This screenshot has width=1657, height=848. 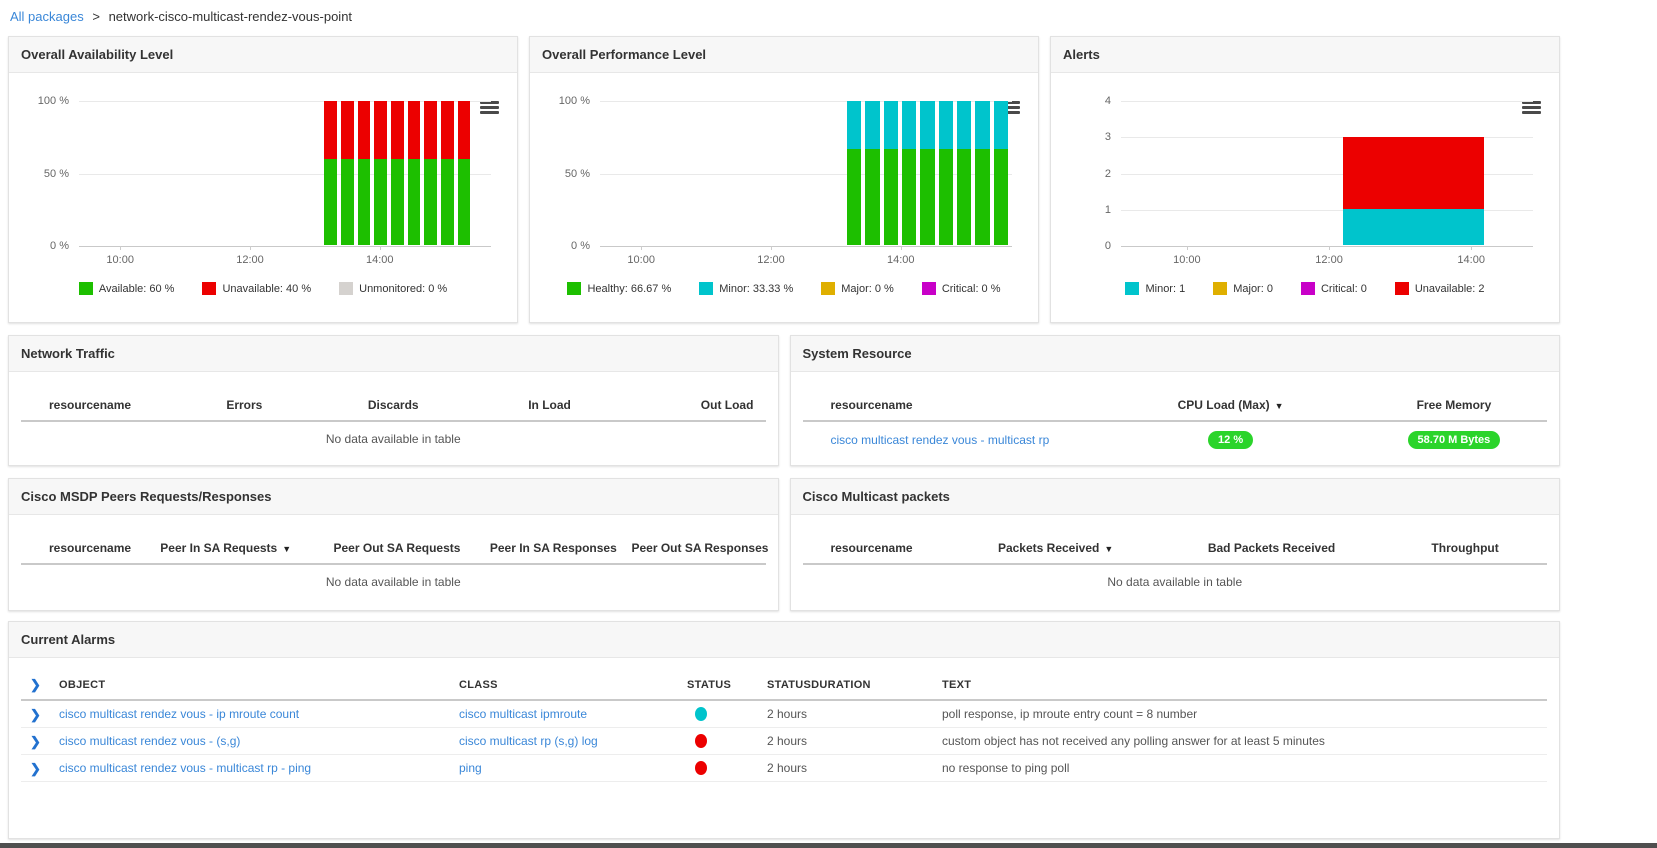 I want to click on legend-item: Unavailable: 40 %, so click(x=256, y=288).